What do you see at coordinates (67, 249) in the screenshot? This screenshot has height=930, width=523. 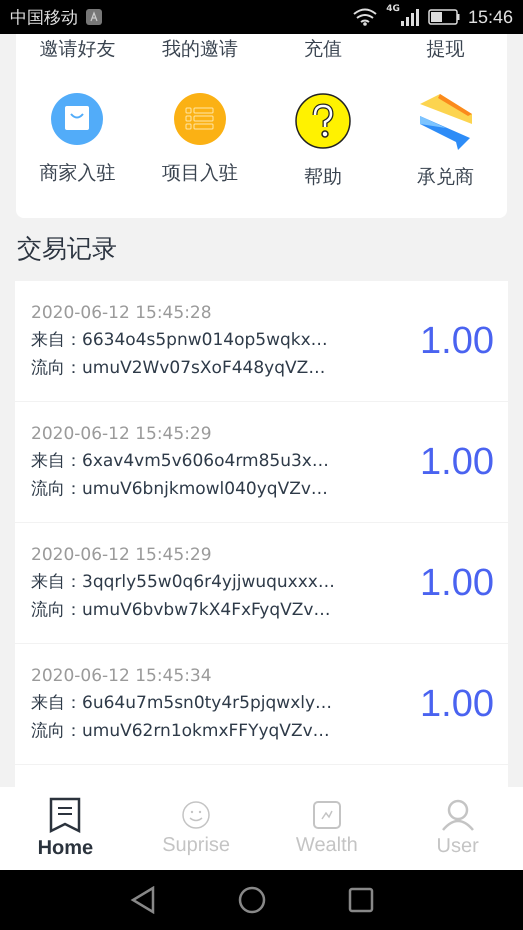 I see `section-title: 交易记录` at bounding box center [67, 249].